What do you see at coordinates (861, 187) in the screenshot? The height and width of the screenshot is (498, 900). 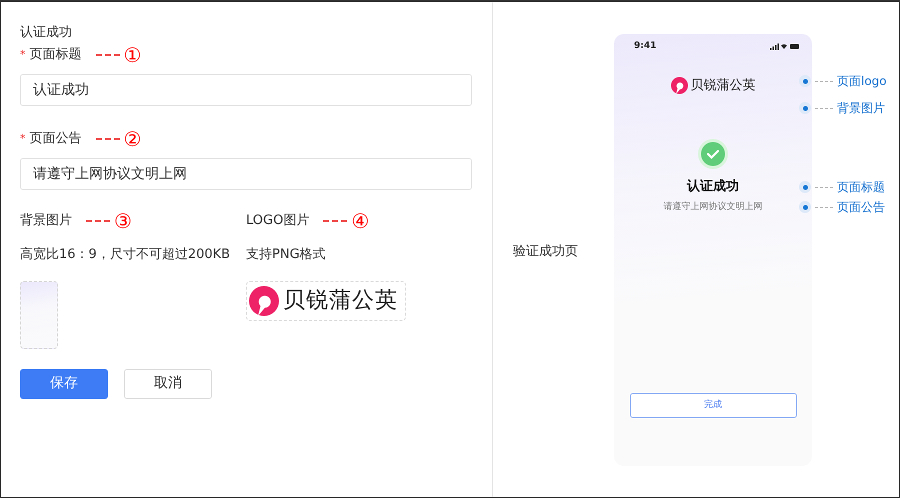 I see `callout-label: 页面标题` at bounding box center [861, 187].